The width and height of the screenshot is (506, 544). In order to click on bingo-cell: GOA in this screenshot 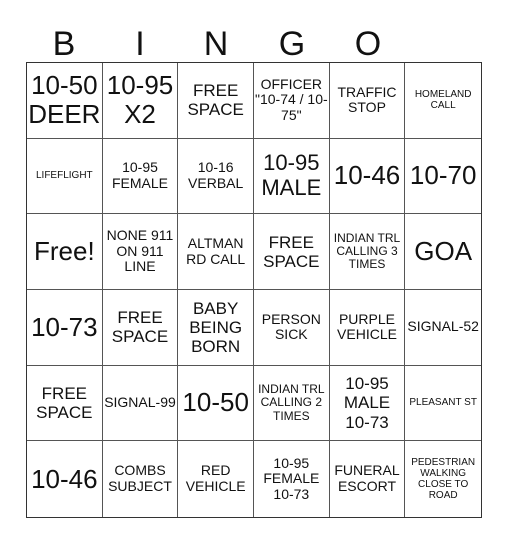, I will do `click(443, 252)`.